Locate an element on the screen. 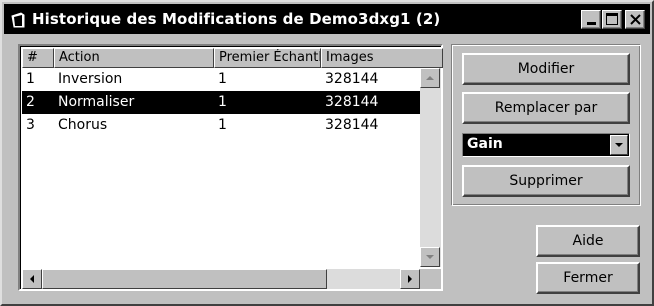 This screenshot has height=306, width=654. maximize-button is located at coordinates (612, 19).